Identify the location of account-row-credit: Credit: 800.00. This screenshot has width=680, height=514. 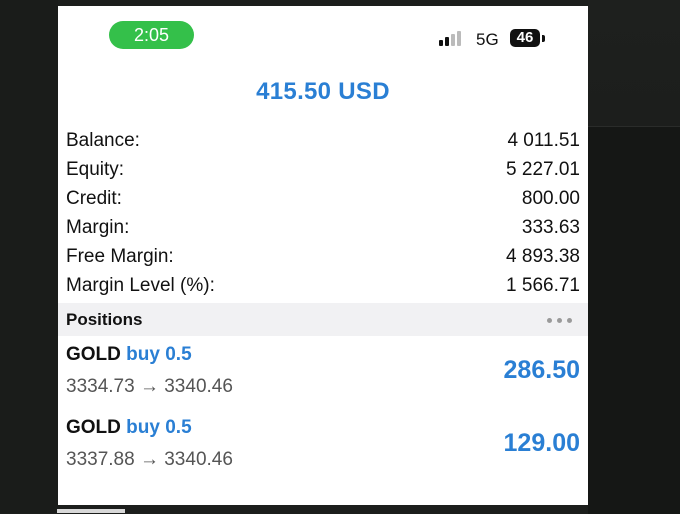
(323, 202).